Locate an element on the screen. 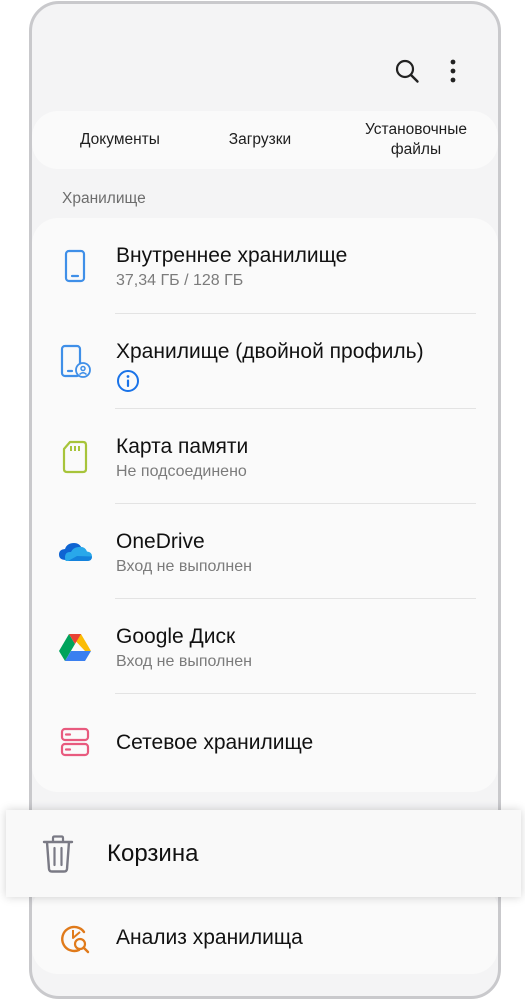 This screenshot has width=525, height=1000. search-button is located at coordinates (407, 71).